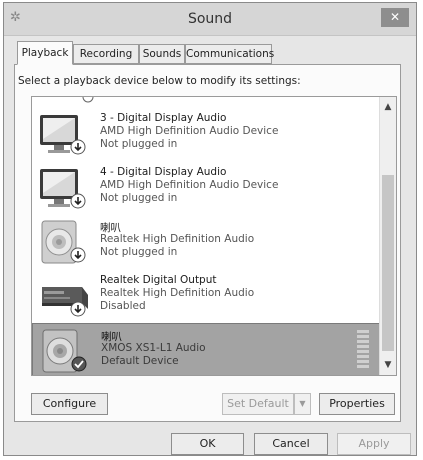 The height and width of the screenshot is (460, 423). What do you see at coordinates (153, 348) in the screenshot?
I see `device-driver: XMOS XS1-L1 Audio` at bounding box center [153, 348].